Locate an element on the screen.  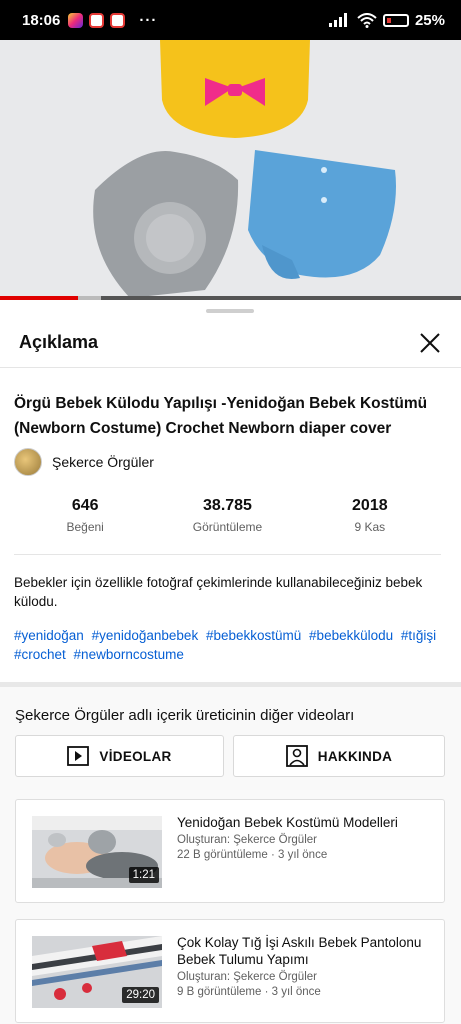
publish-date: 9 Kas is located at coordinates (370, 527).